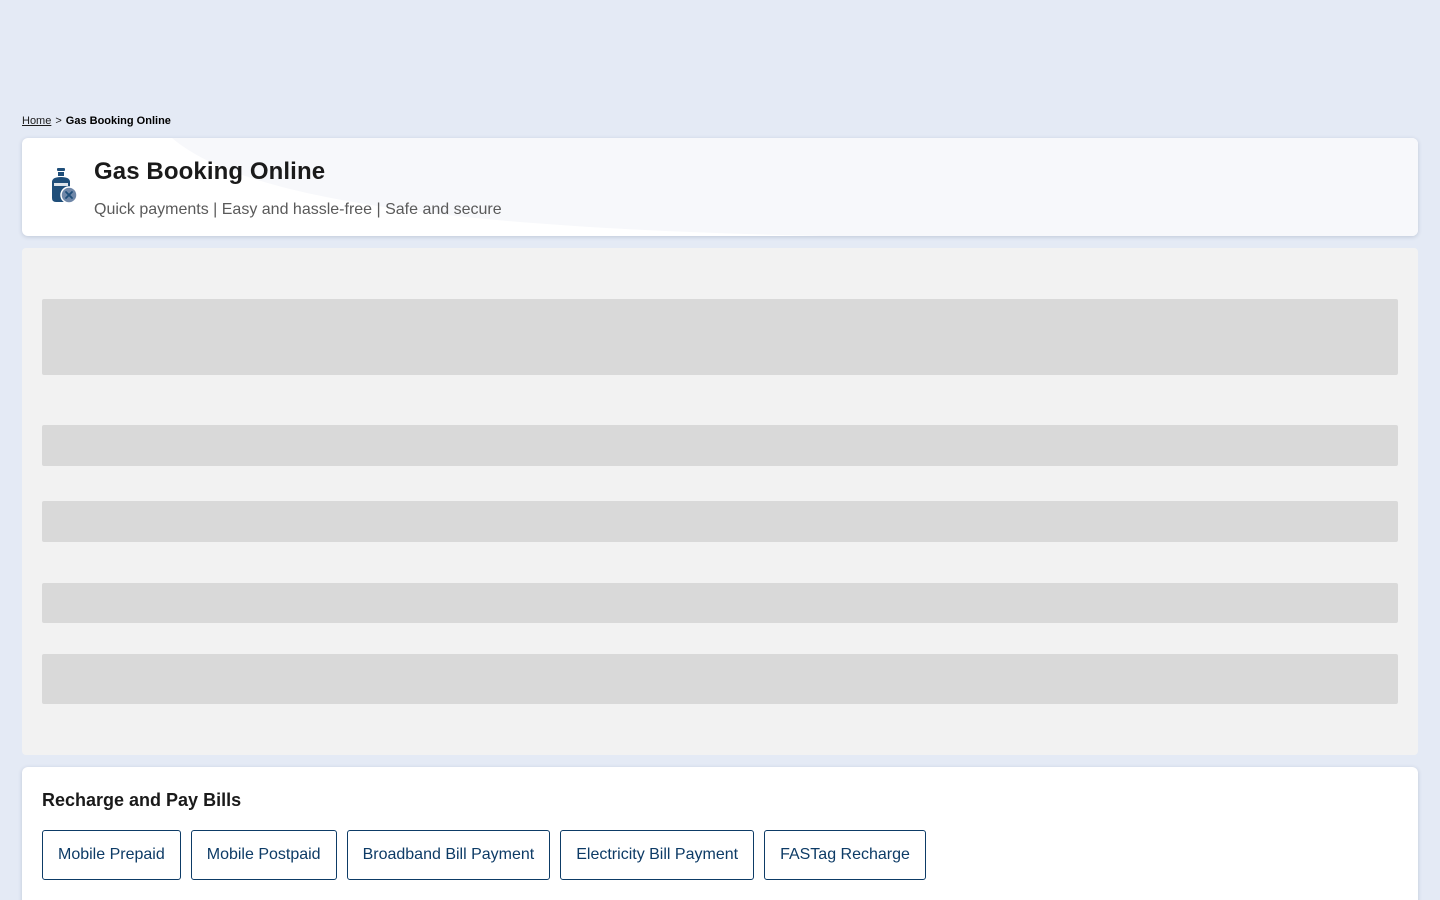 The height and width of the screenshot is (900, 1440). Describe the element at coordinates (210, 171) in the screenshot. I see `page-title: Gas Booking Online` at that location.